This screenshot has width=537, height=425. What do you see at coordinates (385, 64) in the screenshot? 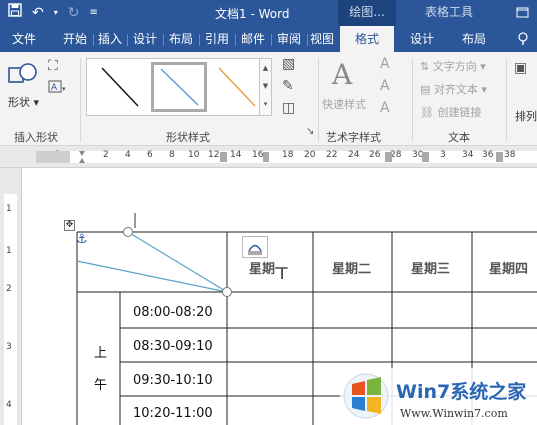
I see `text-fill-icon: A` at bounding box center [385, 64].